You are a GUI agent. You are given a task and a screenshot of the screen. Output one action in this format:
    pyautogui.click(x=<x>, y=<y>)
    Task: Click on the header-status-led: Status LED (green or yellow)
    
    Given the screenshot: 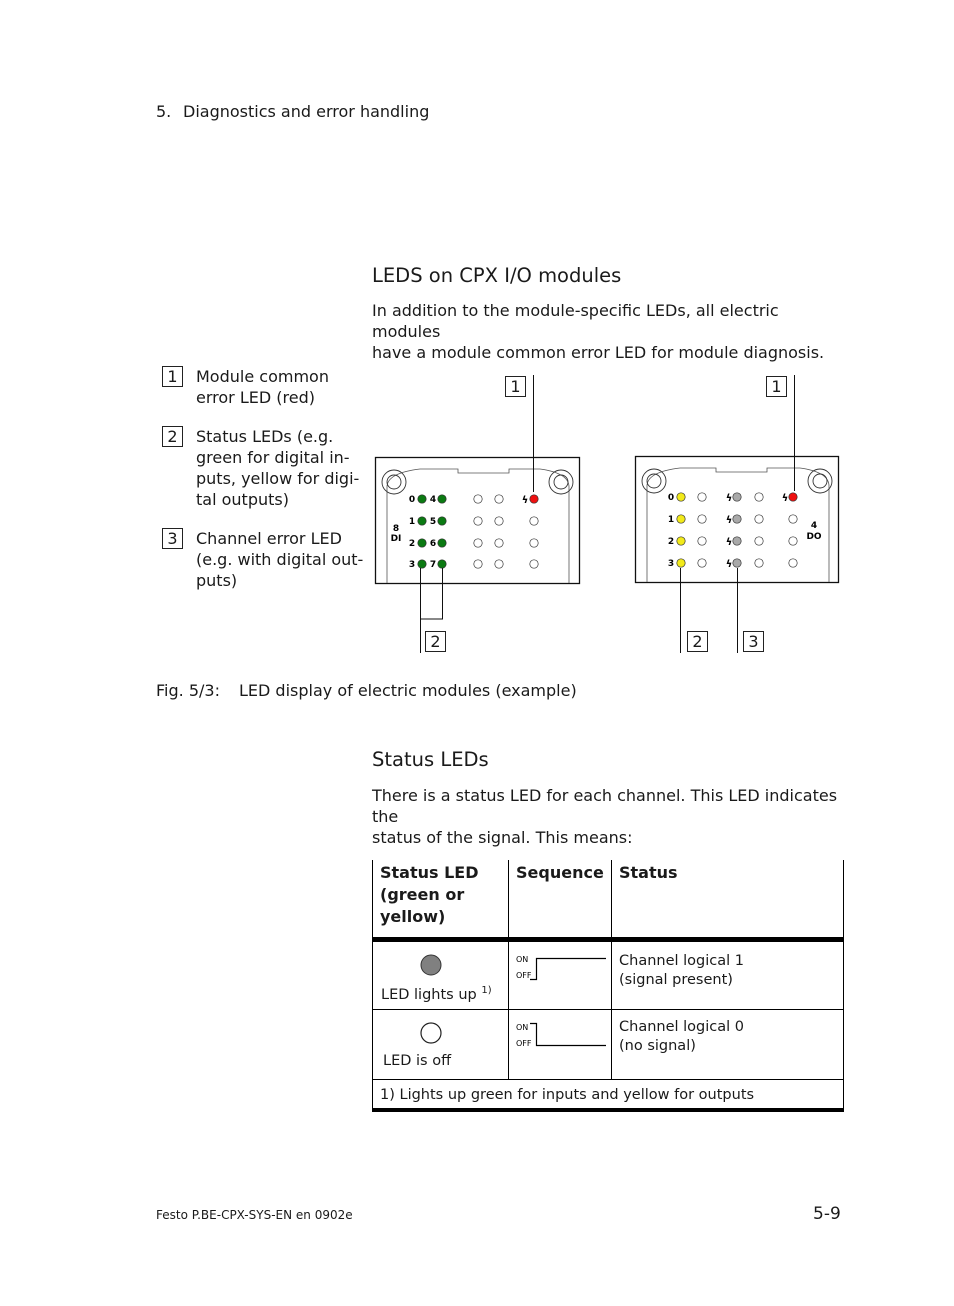 What is the action you would take?
    pyautogui.click(x=440, y=900)
    